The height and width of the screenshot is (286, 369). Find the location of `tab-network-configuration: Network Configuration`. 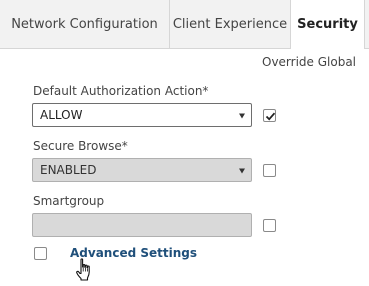

tab-network-configuration: Network Configuration is located at coordinates (85, 24).